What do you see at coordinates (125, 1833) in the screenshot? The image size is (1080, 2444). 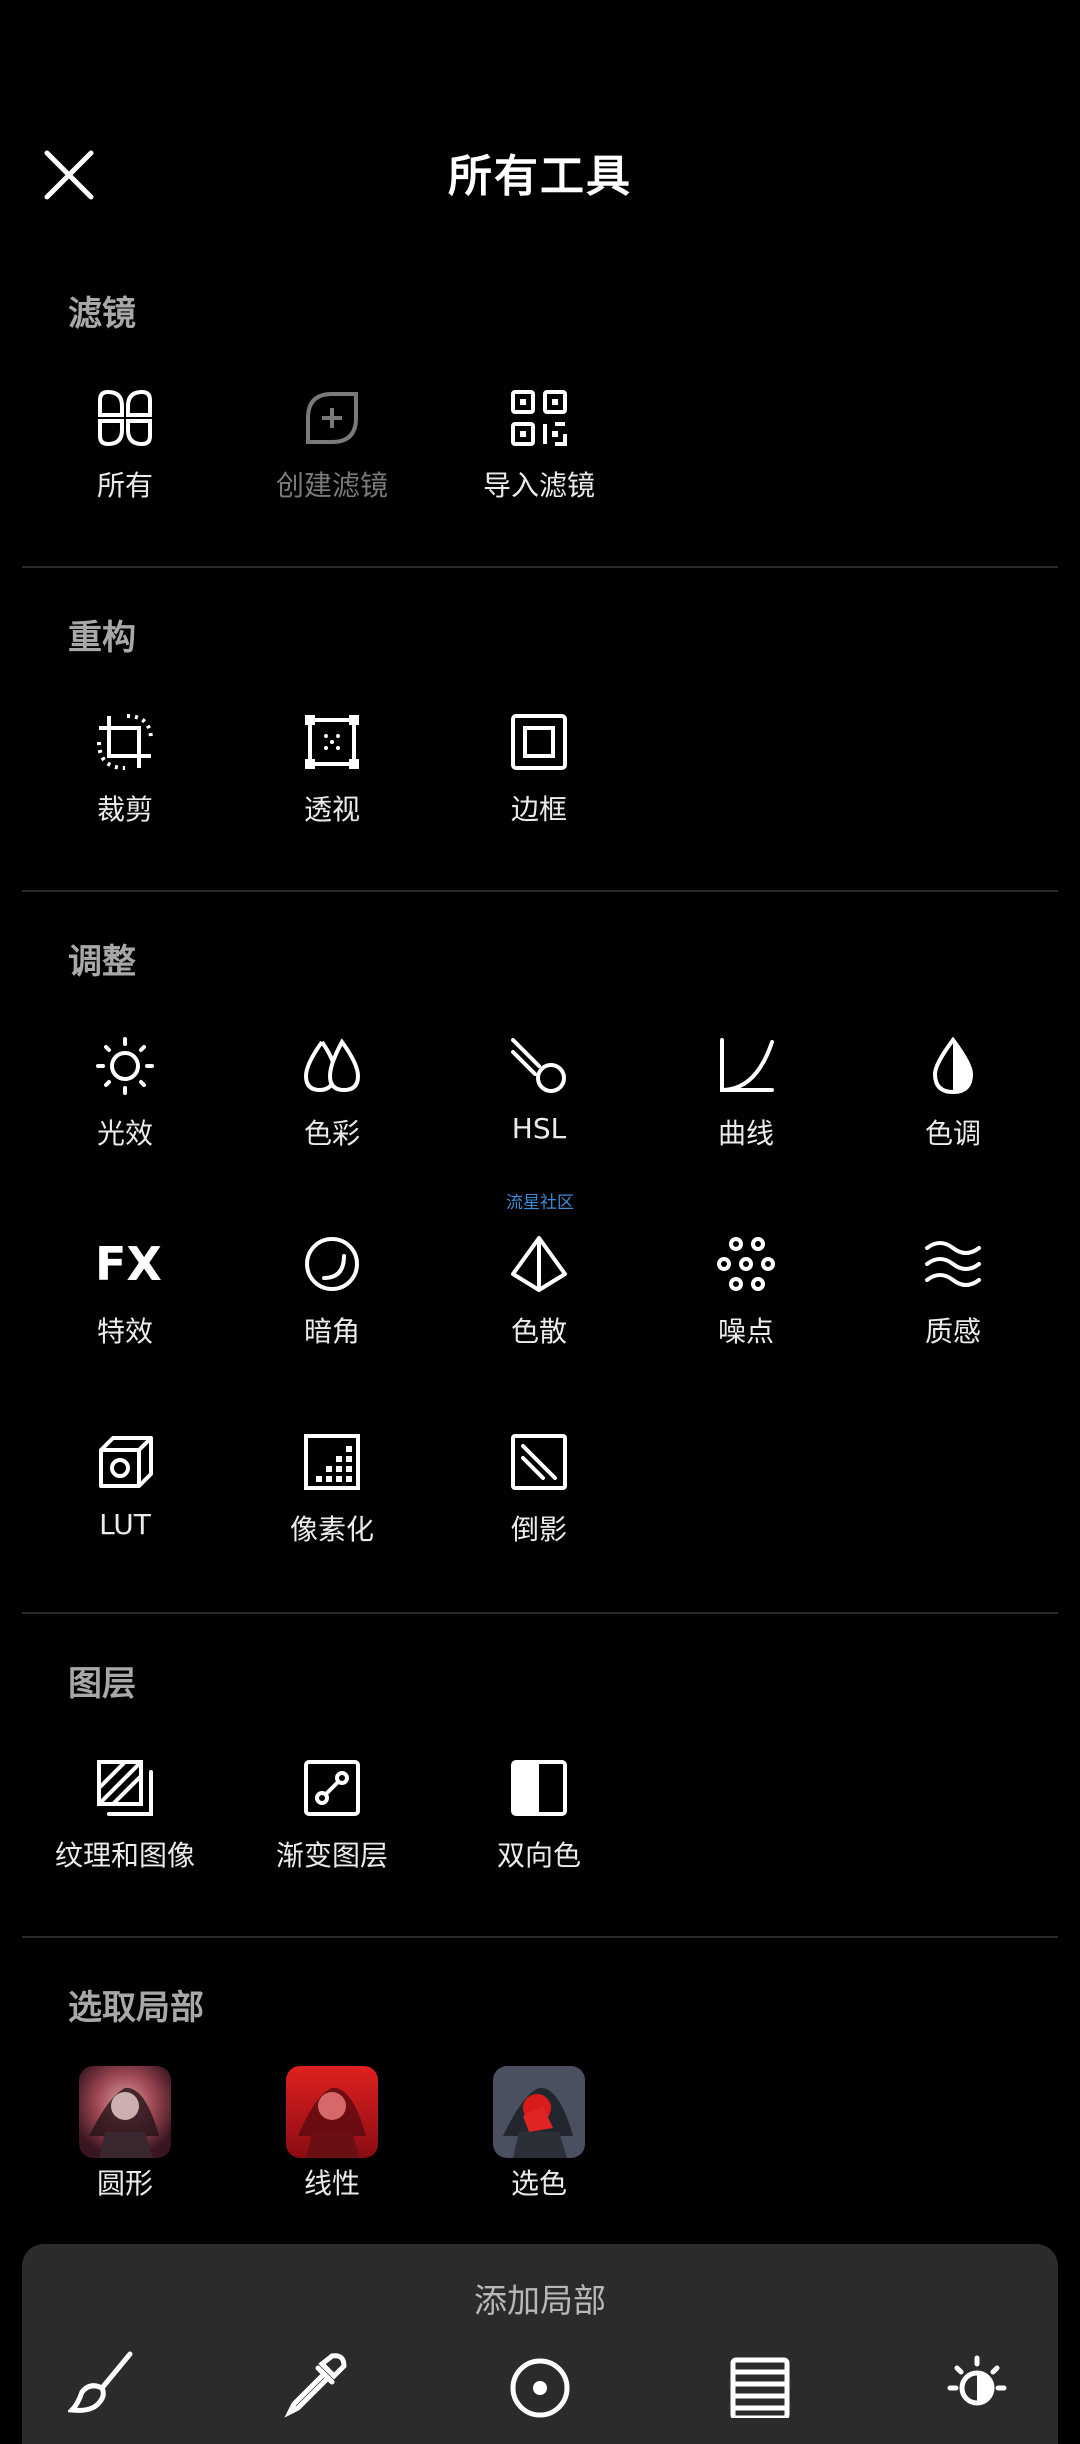 I see `tool-texture-image: 纹理和图像` at bounding box center [125, 1833].